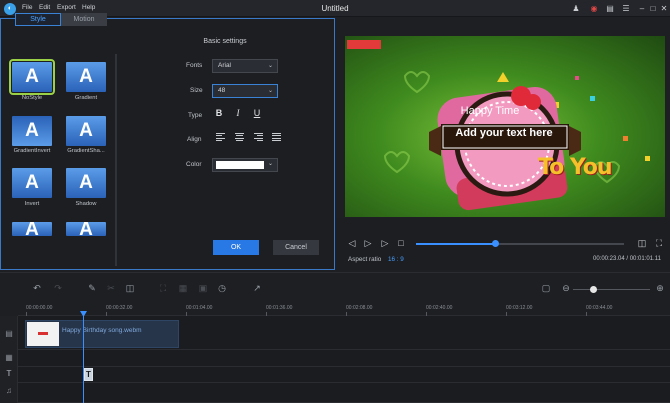 Image resolution: width=670 pixels, height=403 pixels. Describe the element at coordinates (660, 288) in the screenshot. I see `zoom-in-icon: ⊕` at that location.